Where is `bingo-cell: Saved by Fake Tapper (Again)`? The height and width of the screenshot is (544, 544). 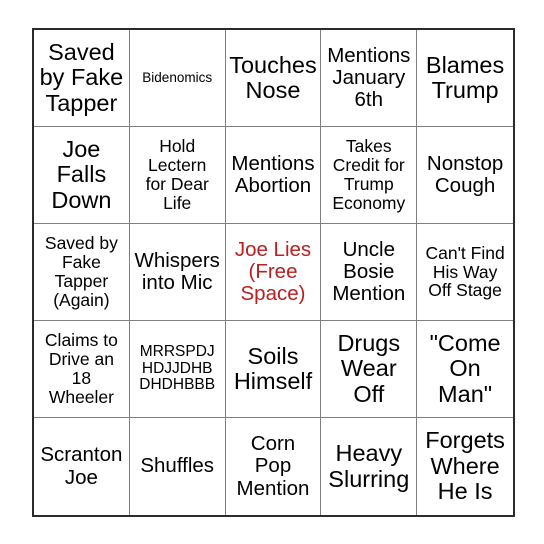 bingo-cell: Saved by Fake Tapper (Again) is located at coordinates (82, 272).